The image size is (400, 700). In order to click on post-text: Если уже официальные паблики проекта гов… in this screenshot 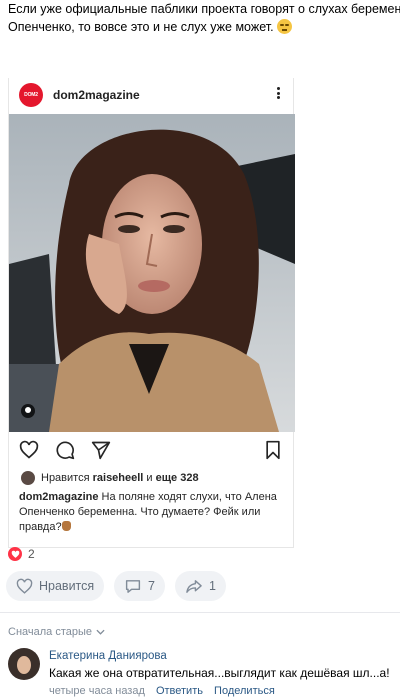, I will do `click(204, 18)`.